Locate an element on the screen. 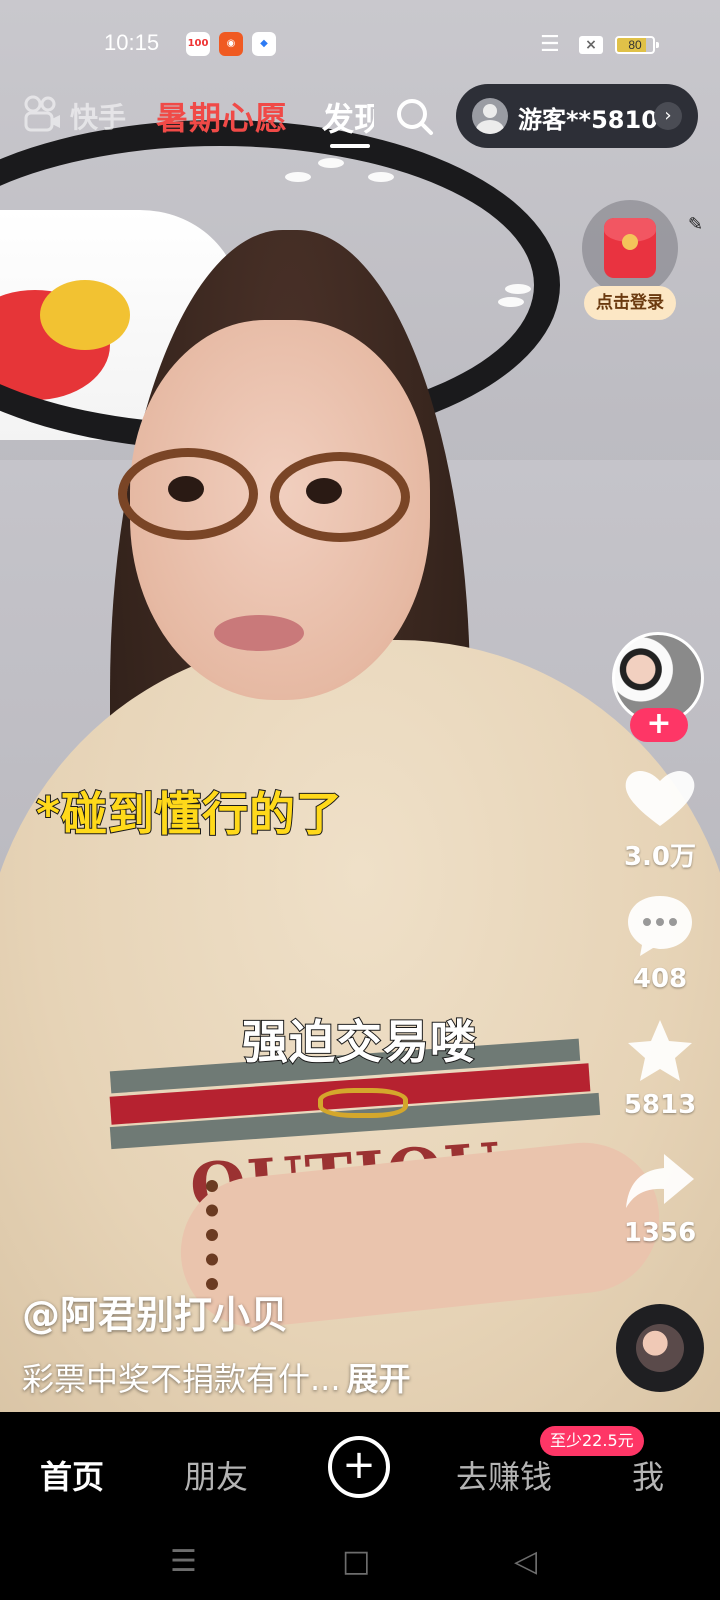 The width and height of the screenshot is (720, 1600). home-square-icon: □ is located at coordinates (356, 1561).